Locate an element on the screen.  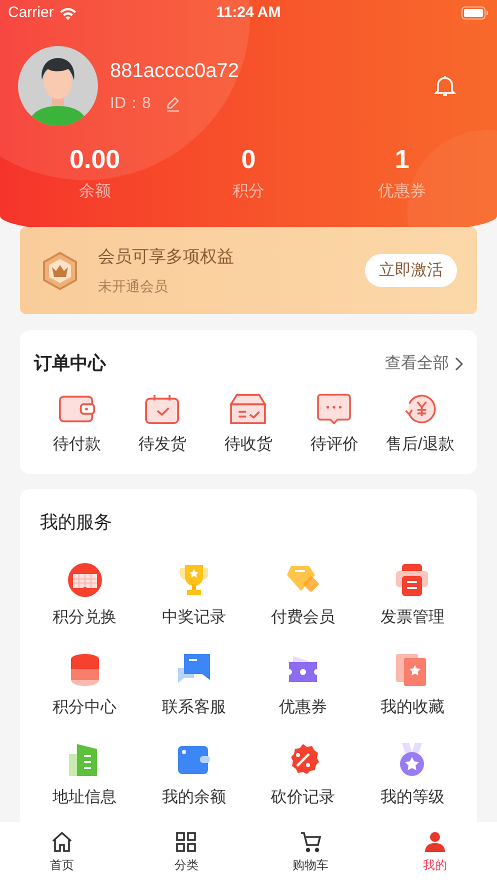
tab-item: 我的 is located at coordinates (434, 856).